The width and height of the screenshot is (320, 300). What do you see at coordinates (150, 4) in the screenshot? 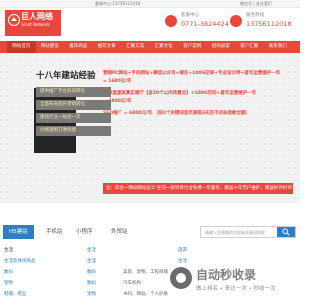
I see `top-bar: 客服中心:13756112018 微信号 | 关注我们` at bounding box center [150, 4].